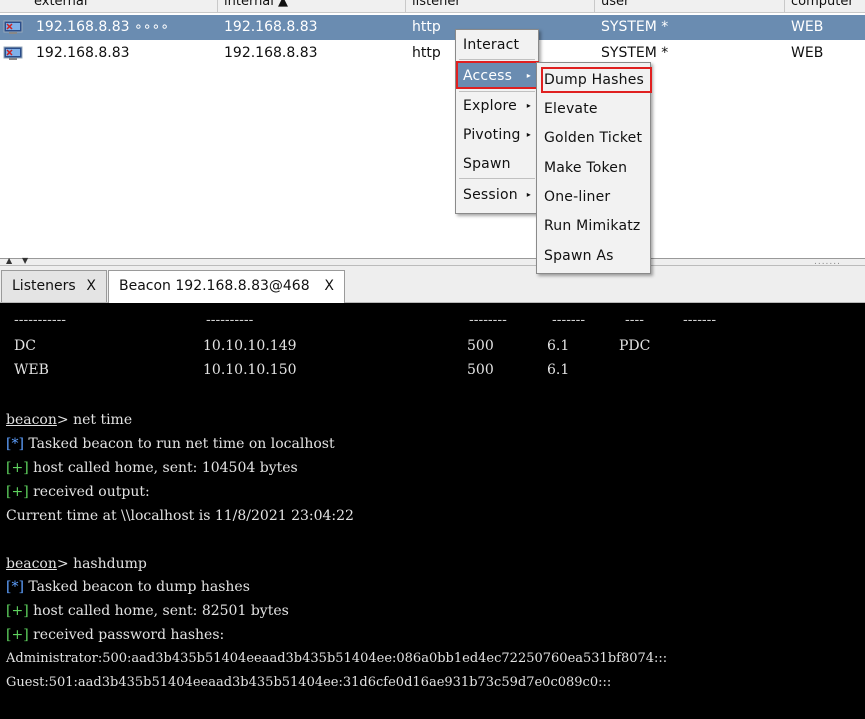 The width and height of the screenshot is (865, 719). I want to click on line-text: Tasked beacon to dump hashes, so click(136, 587).